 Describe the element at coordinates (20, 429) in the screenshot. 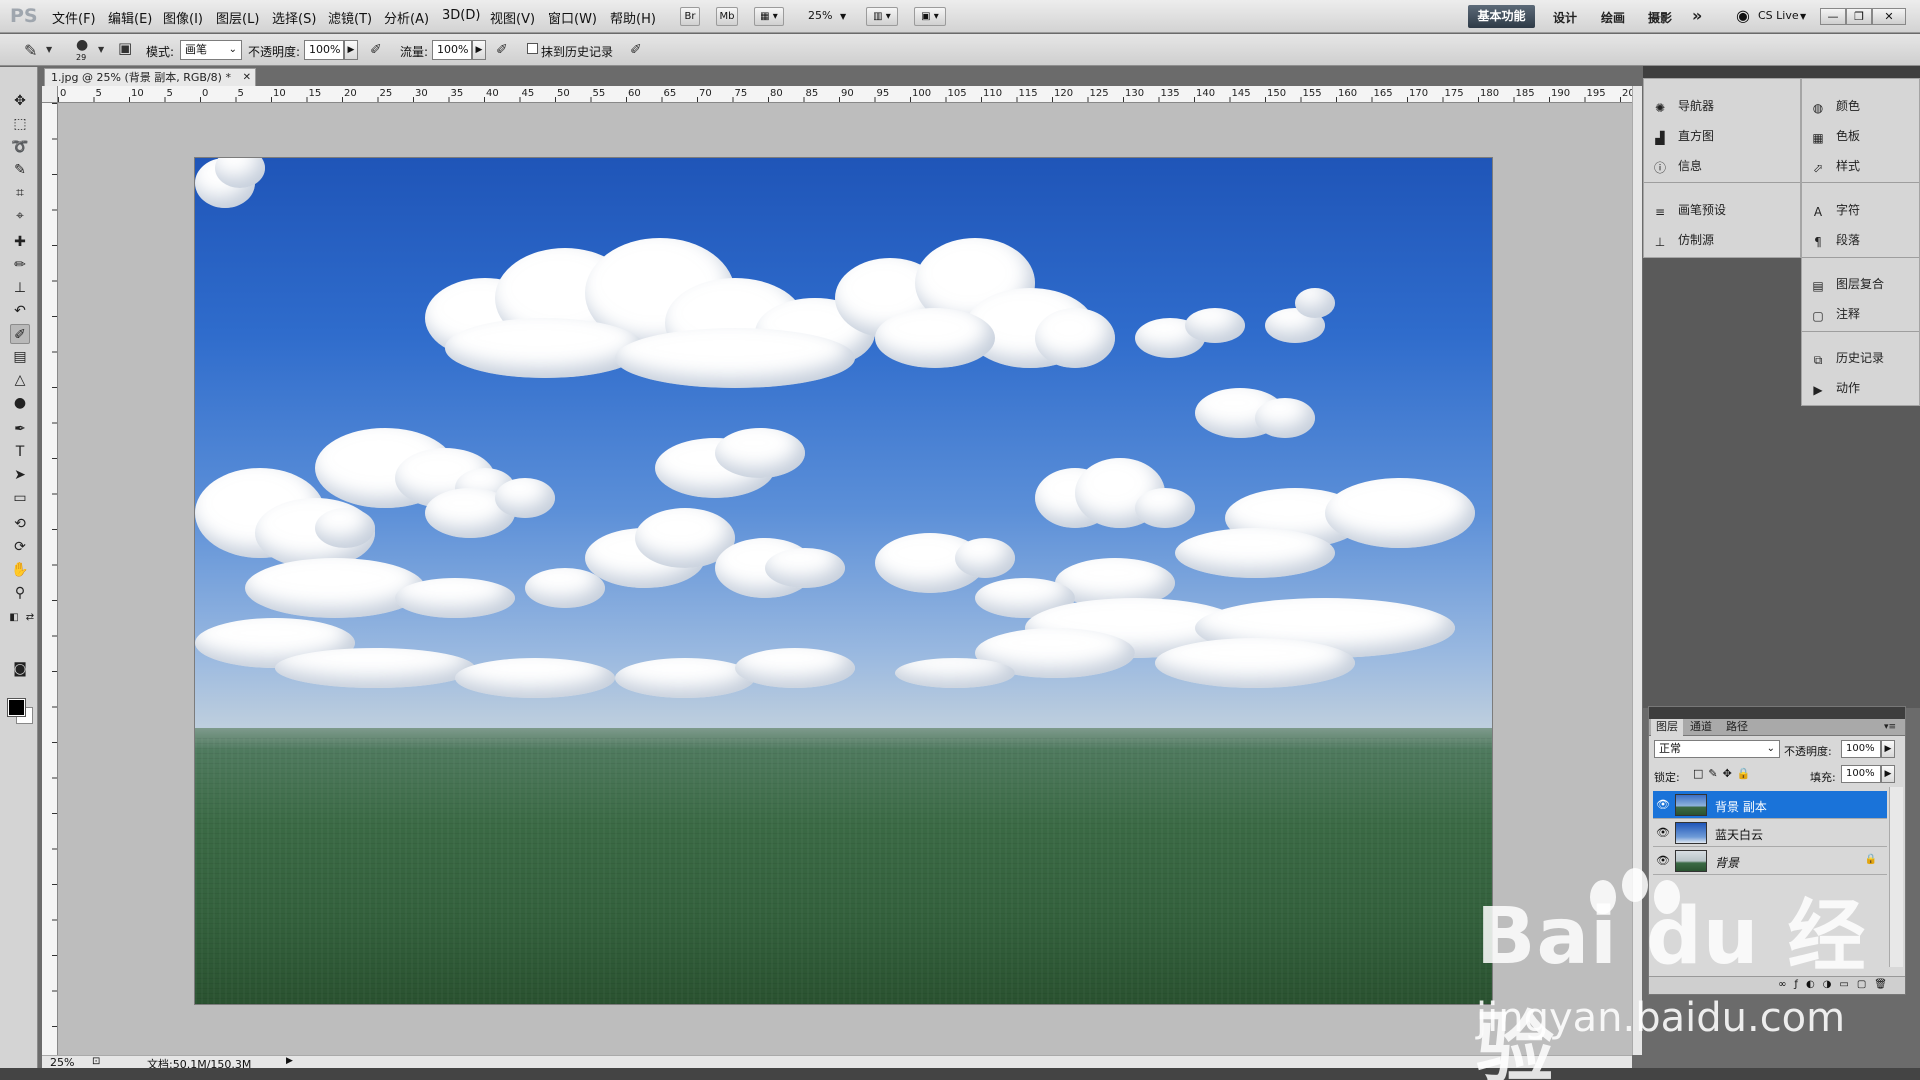

I see `pen-tool-icon: ✒` at that location.